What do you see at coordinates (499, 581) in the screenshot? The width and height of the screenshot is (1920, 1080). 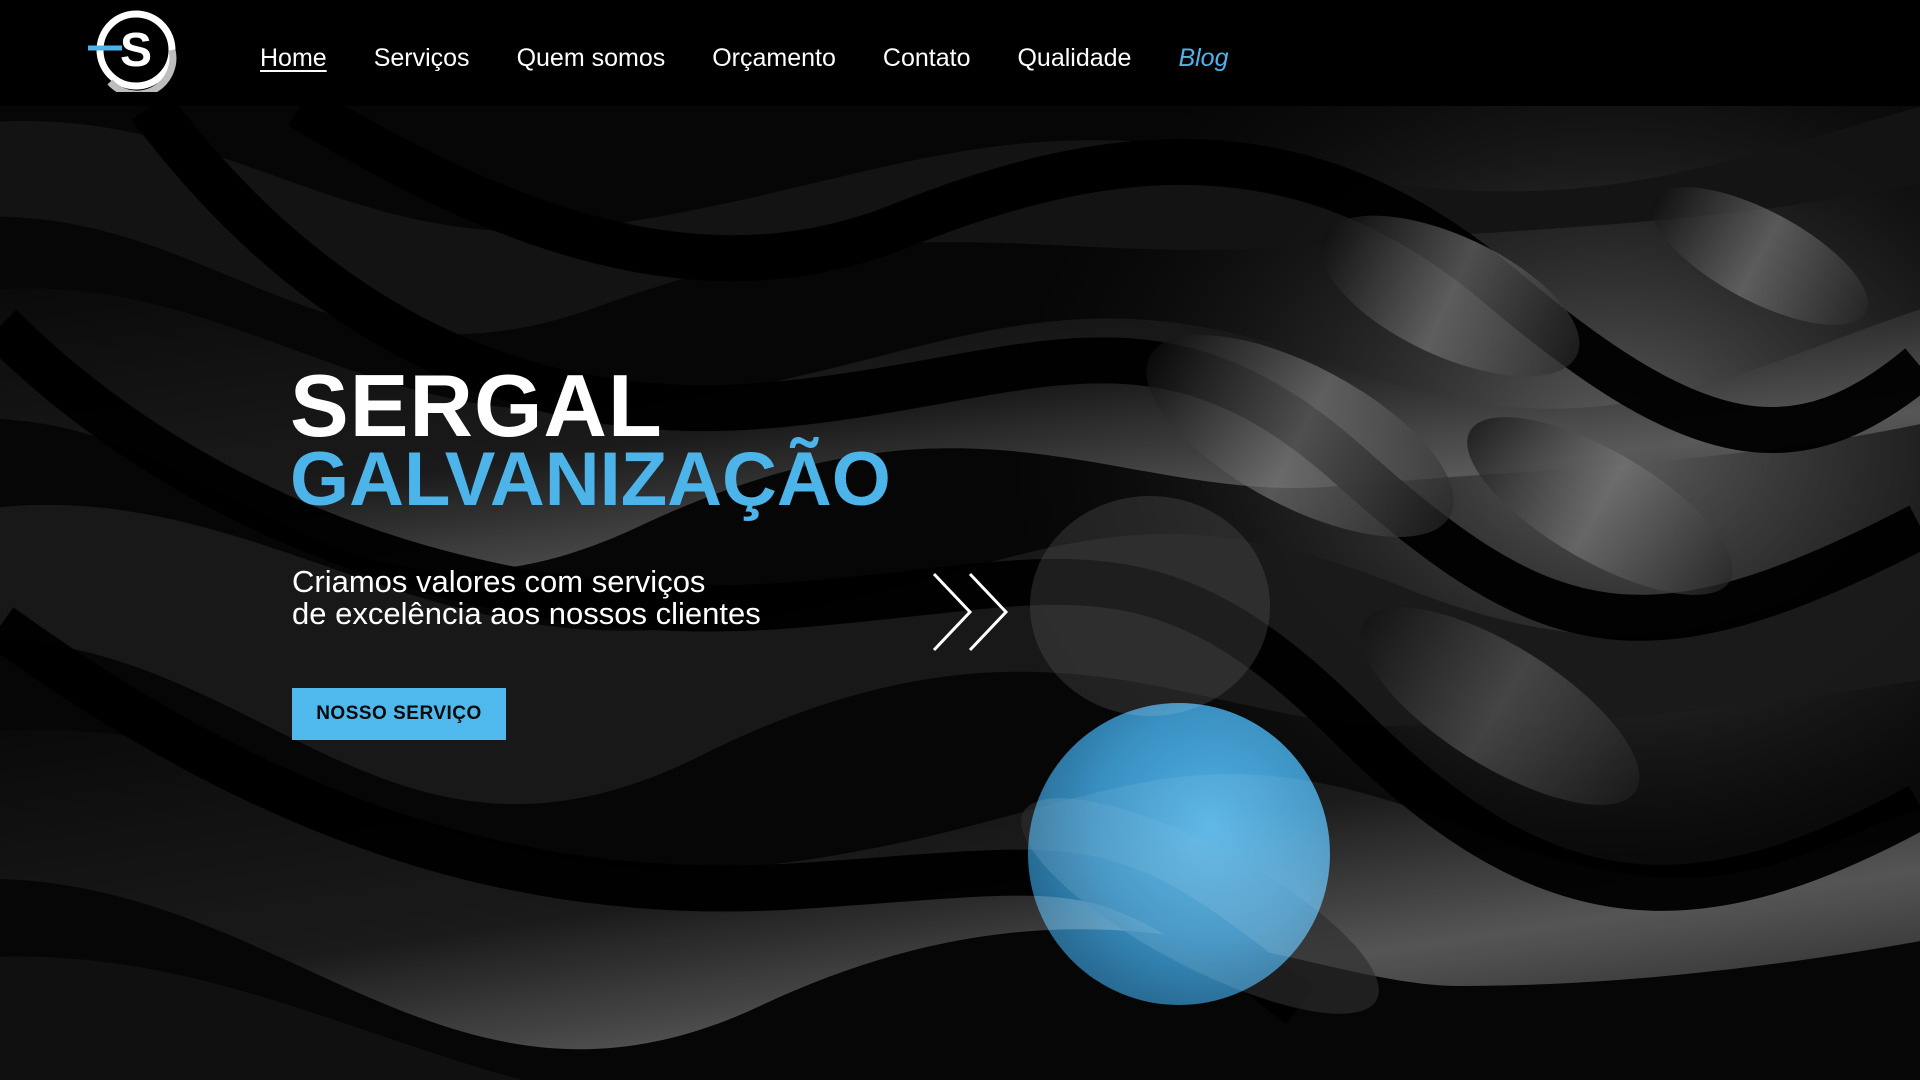 I see `hero-subtitle-line1: Criamos valores com serviços` at bounding box center [499, 581].